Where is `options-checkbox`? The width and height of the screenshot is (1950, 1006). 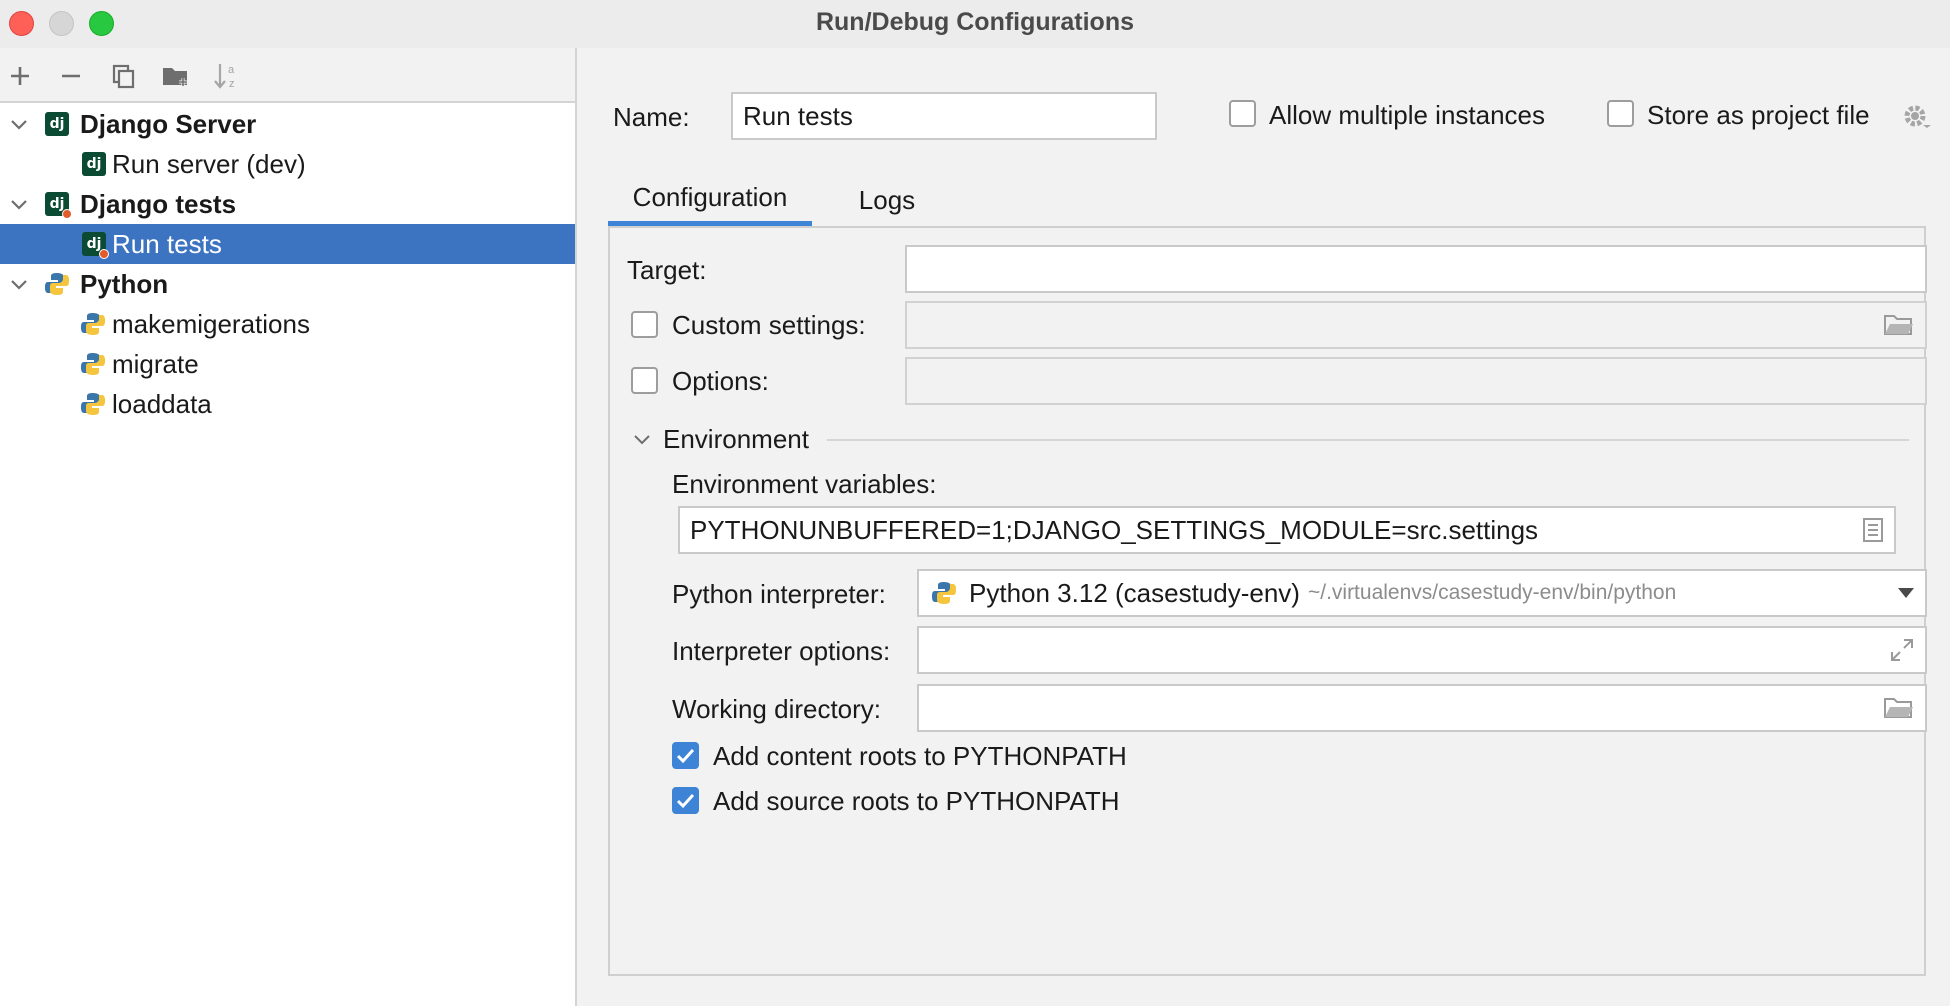 options-checkbox is located at coordinates (644, 380).